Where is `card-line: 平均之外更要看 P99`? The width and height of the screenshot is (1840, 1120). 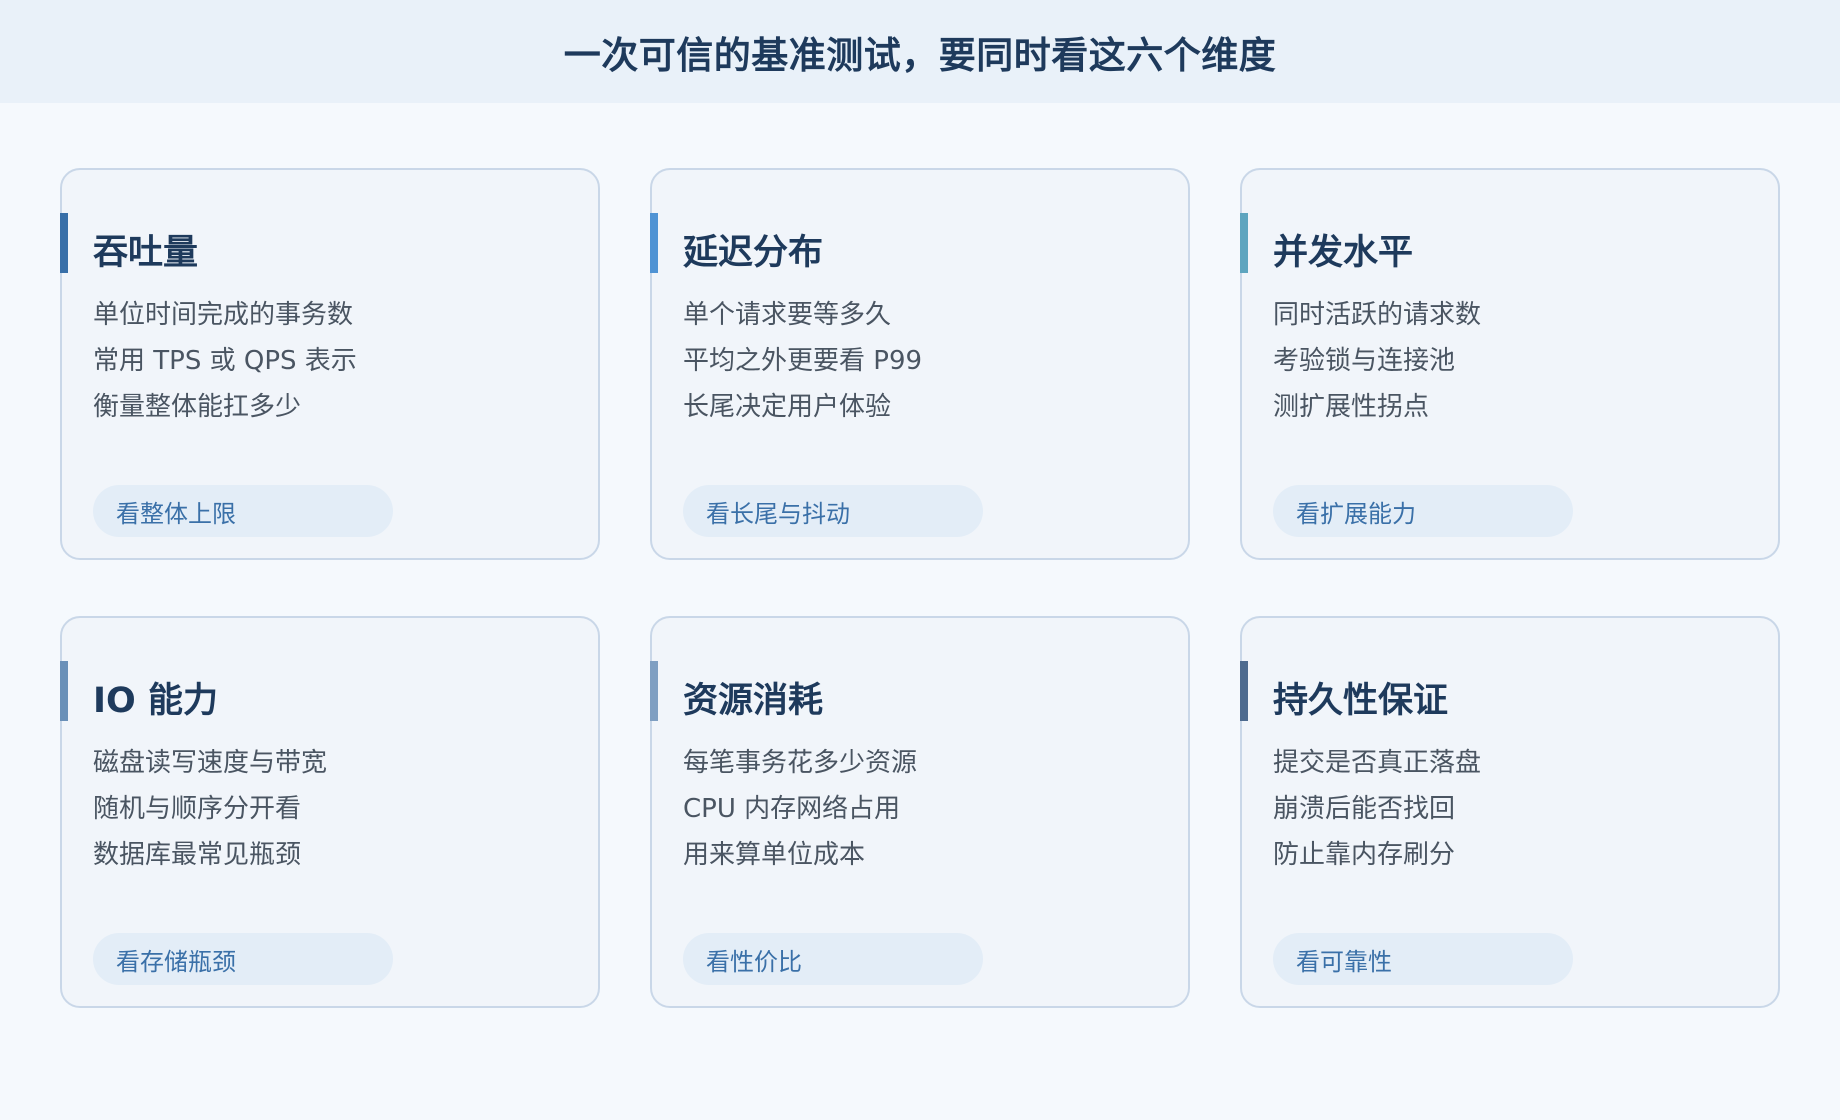
card-line: 平均之外更要看 P99 is located at coordinates (803, 361).